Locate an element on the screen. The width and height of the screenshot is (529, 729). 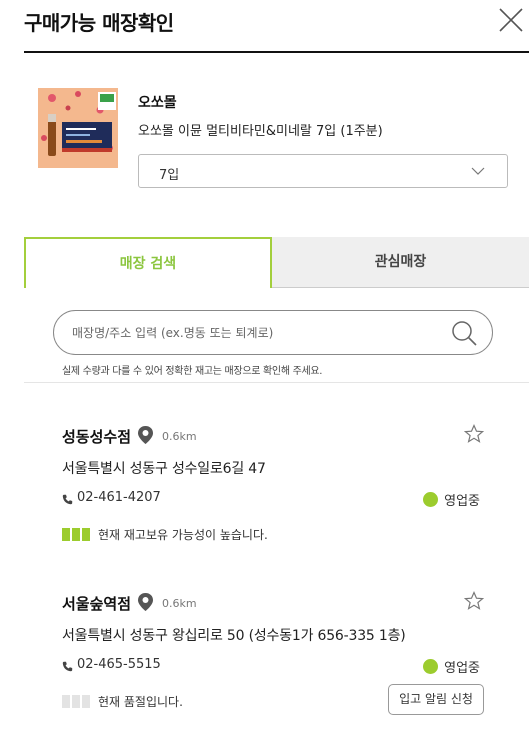
store-name: 서울숲역점 is located at coordinates (97, 604).